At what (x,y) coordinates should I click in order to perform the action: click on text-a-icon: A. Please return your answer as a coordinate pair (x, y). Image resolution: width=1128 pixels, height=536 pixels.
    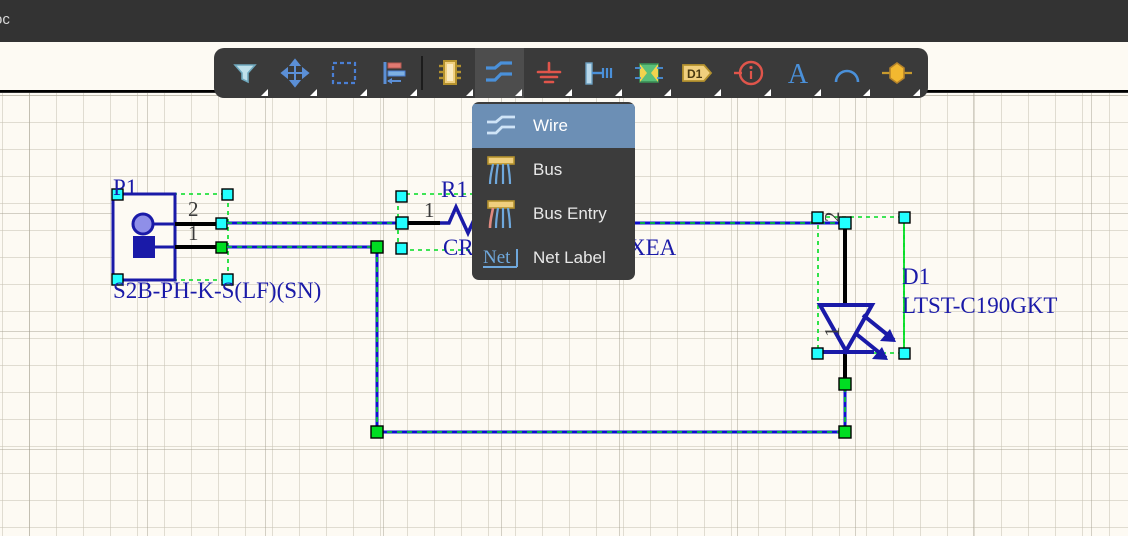
    Looking at the image, I should click on (798, 73).